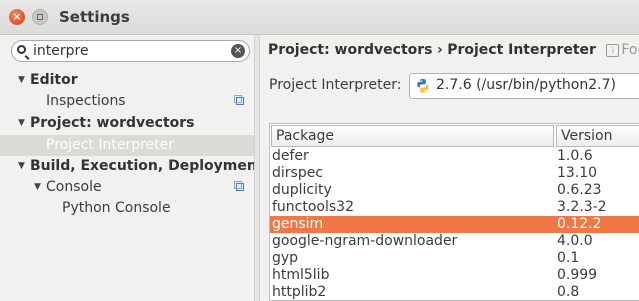 The image size is (639, 301). Describe the element at coordinates (86, 101) in the screenshot. I see `tree-item-label: Inspections` at that location.